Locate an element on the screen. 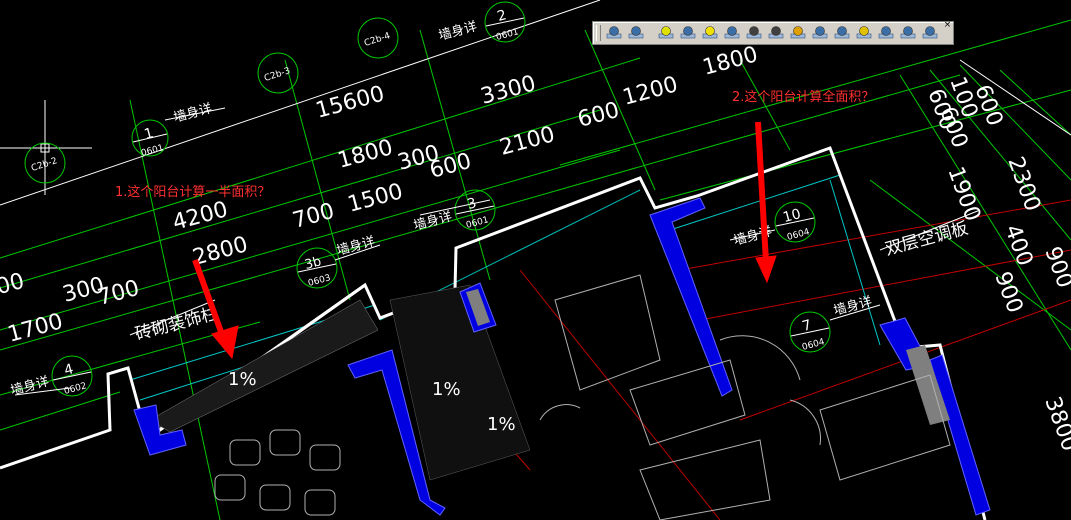 Image resolution: width=1071 pixels, height=520 pixels. dim-15600: 15600 is located at coordinates (350, 103).